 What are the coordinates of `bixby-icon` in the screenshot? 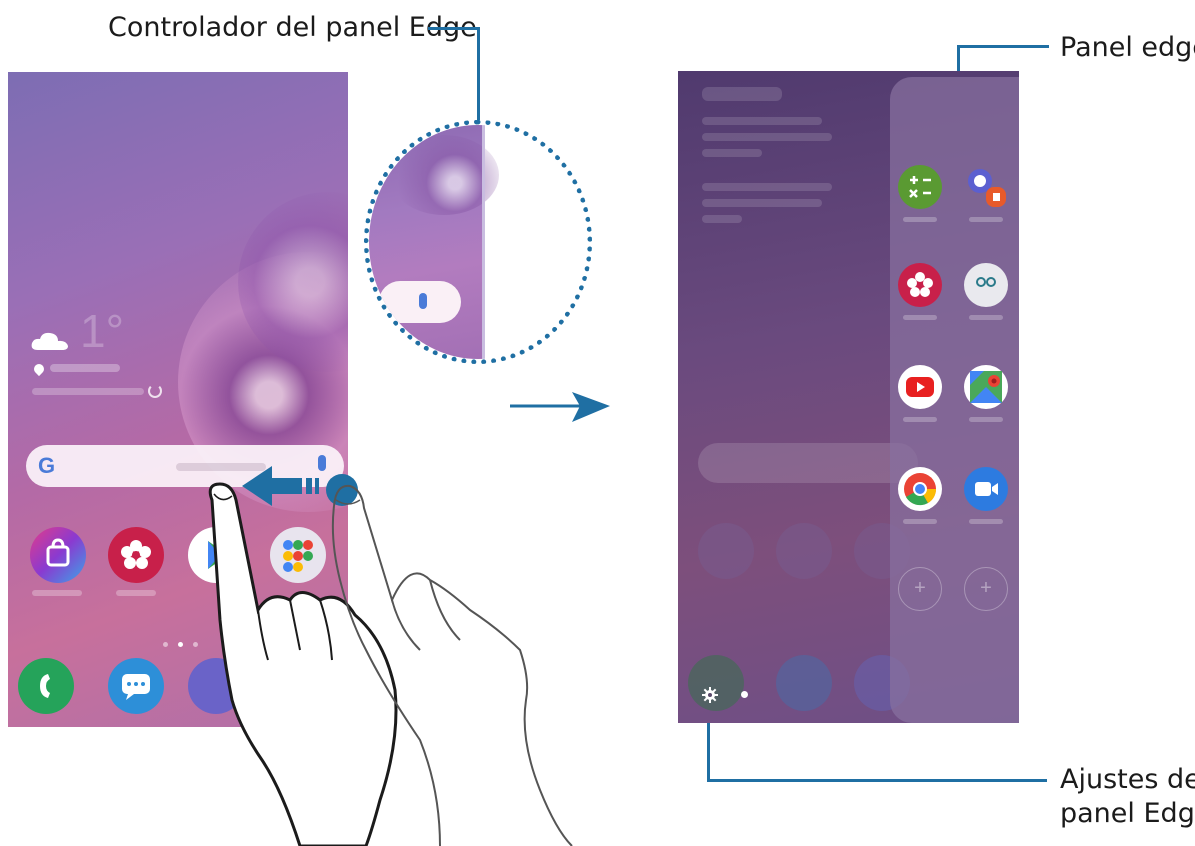 It's located at (986, 285).